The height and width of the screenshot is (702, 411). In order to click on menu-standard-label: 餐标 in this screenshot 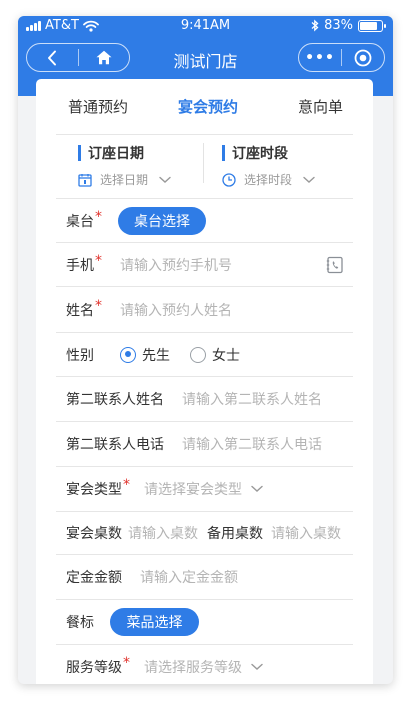, I will do `click(80, 623)`.